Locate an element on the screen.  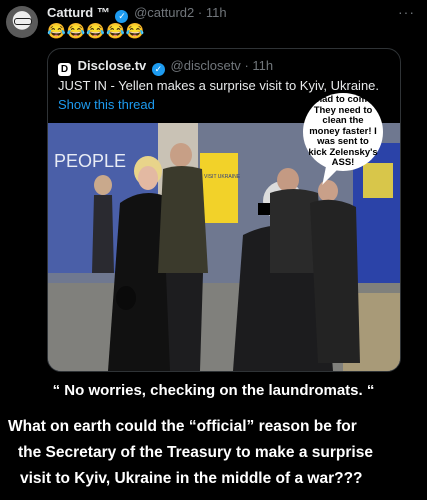
show-thread-link: Show this thread is located at coordinates (106, 104).